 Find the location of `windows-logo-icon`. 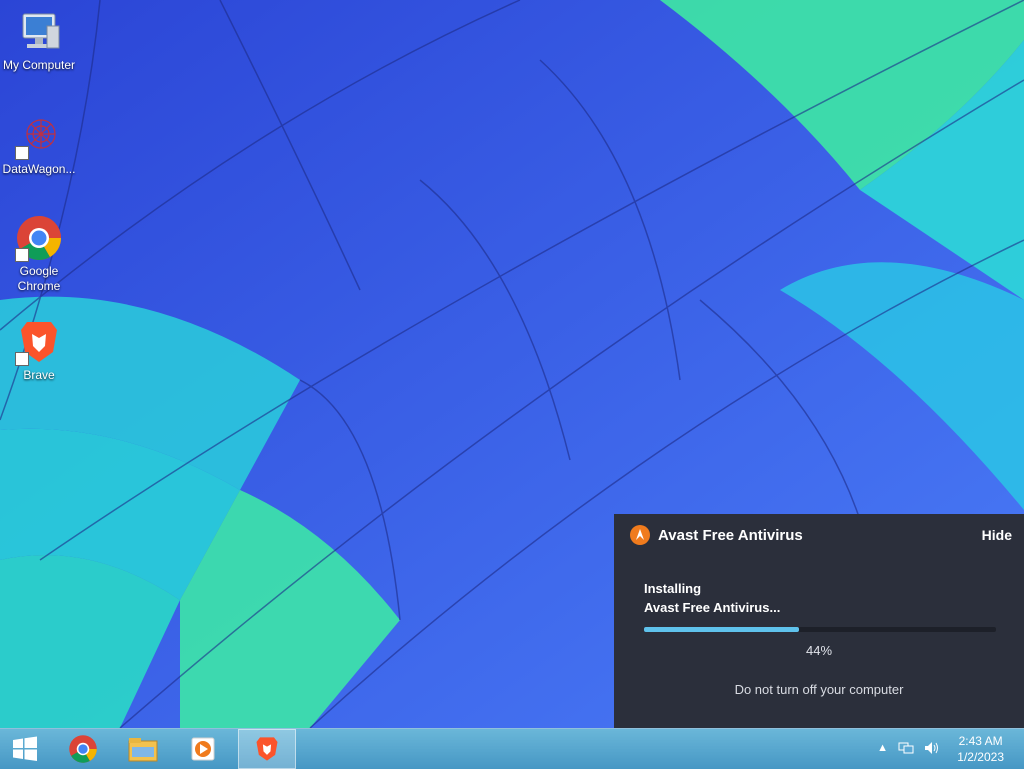

windows-logo-icon is located at coordinates (25, 748).